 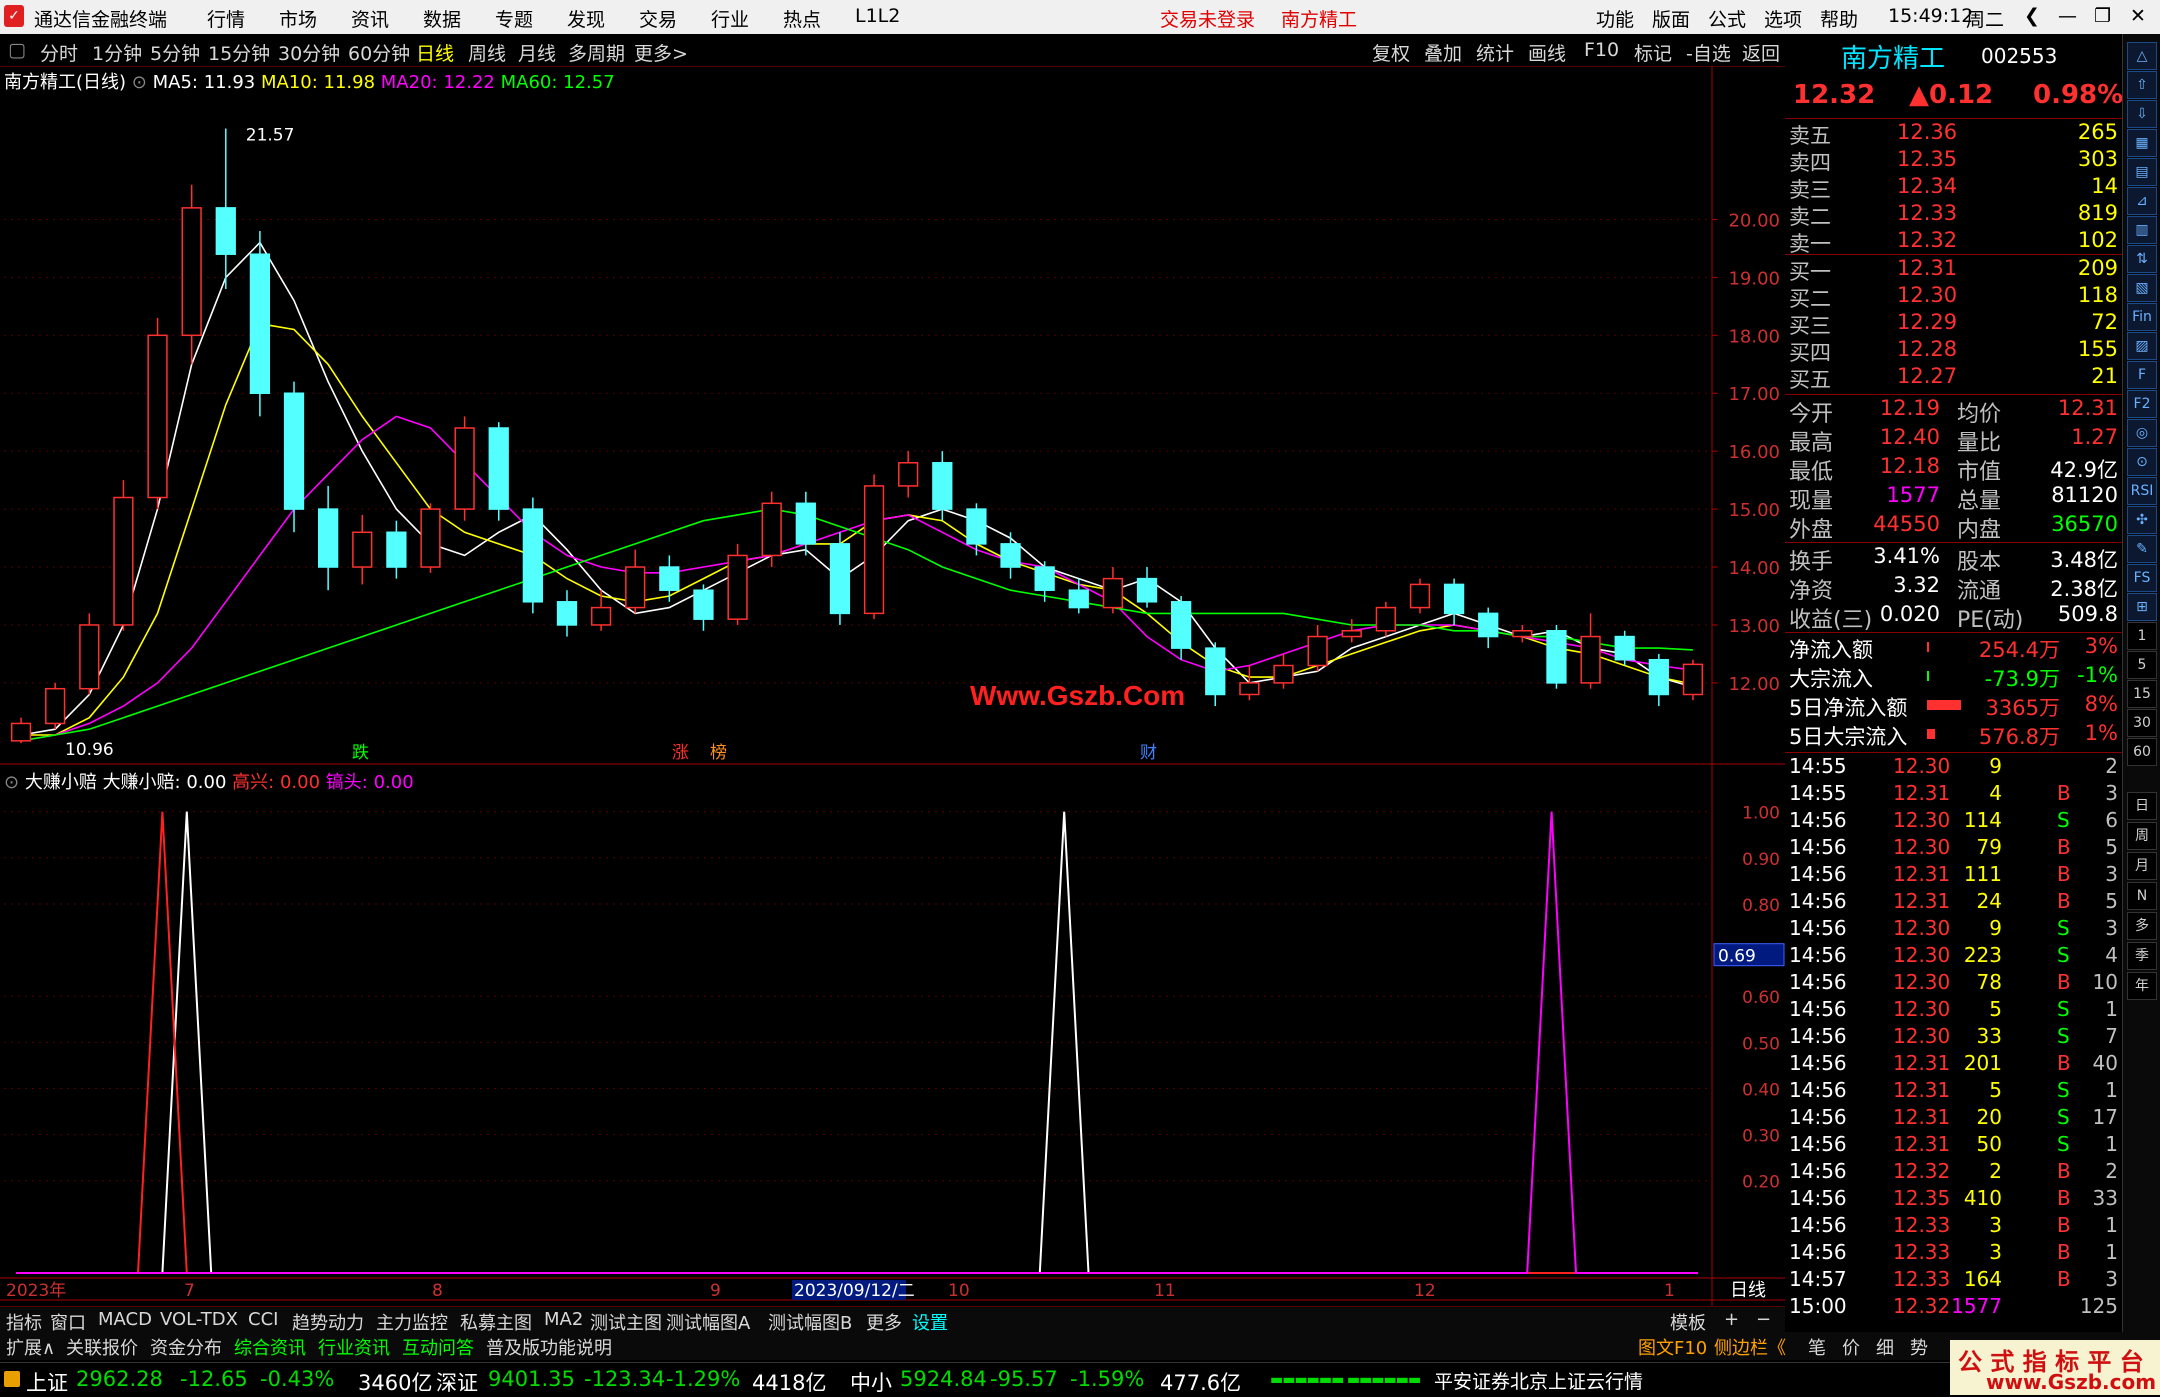 What do you see at coordinates (2142, 346) in the screenshot?
I see `side-tool-icon: ▨` at bounding box center [2142, 346].